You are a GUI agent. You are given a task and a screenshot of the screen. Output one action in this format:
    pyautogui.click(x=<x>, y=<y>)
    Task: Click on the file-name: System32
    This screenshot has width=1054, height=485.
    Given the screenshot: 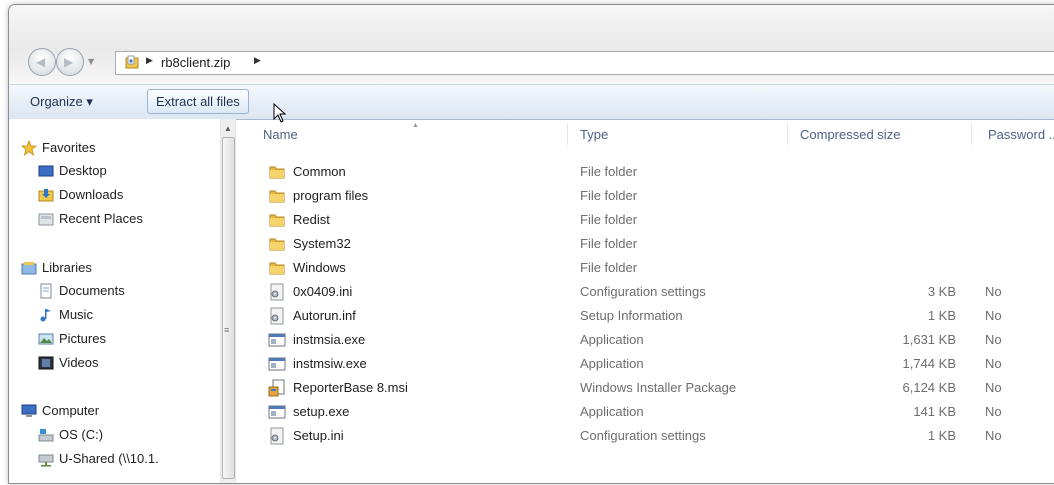 What is the action you would take?
    pyautogui.click(x=322, y=243)
    